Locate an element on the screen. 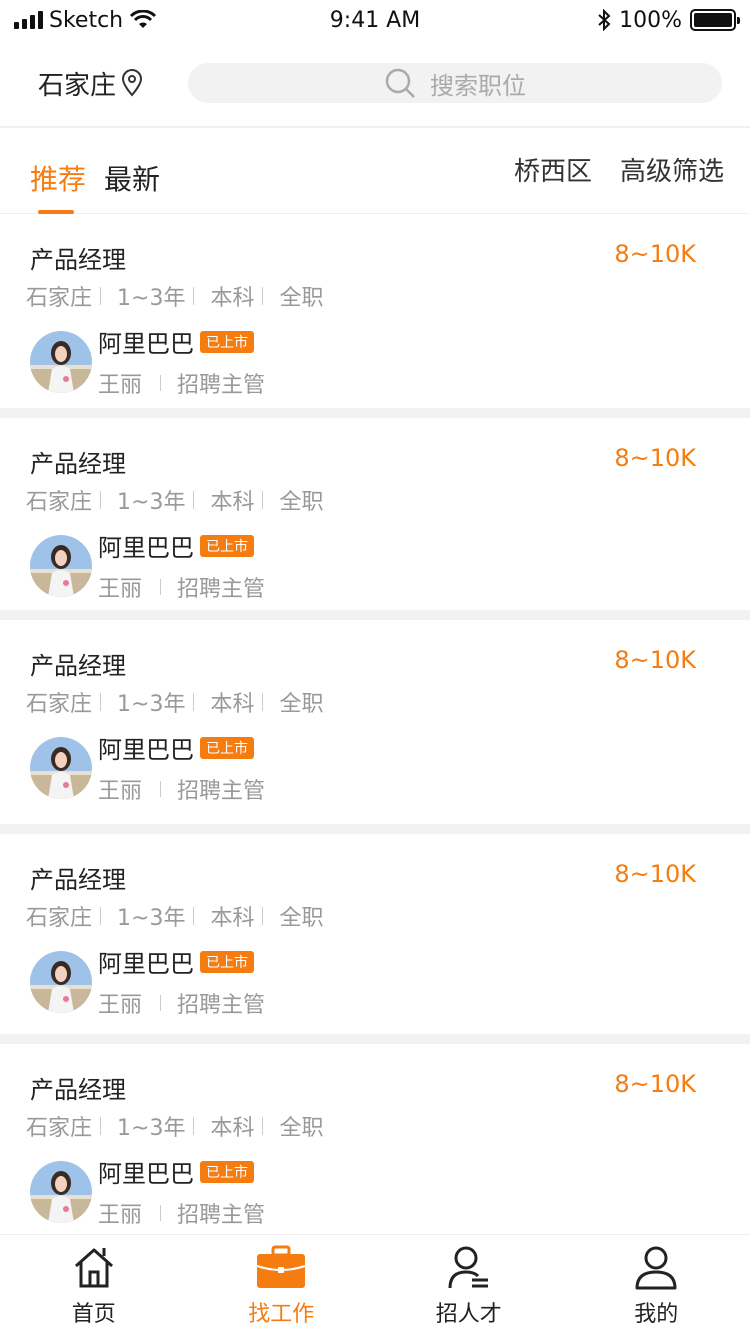 This screenshot has width=750, height=1334. tab-latest: 最新 is located at coordinates (132, 172).